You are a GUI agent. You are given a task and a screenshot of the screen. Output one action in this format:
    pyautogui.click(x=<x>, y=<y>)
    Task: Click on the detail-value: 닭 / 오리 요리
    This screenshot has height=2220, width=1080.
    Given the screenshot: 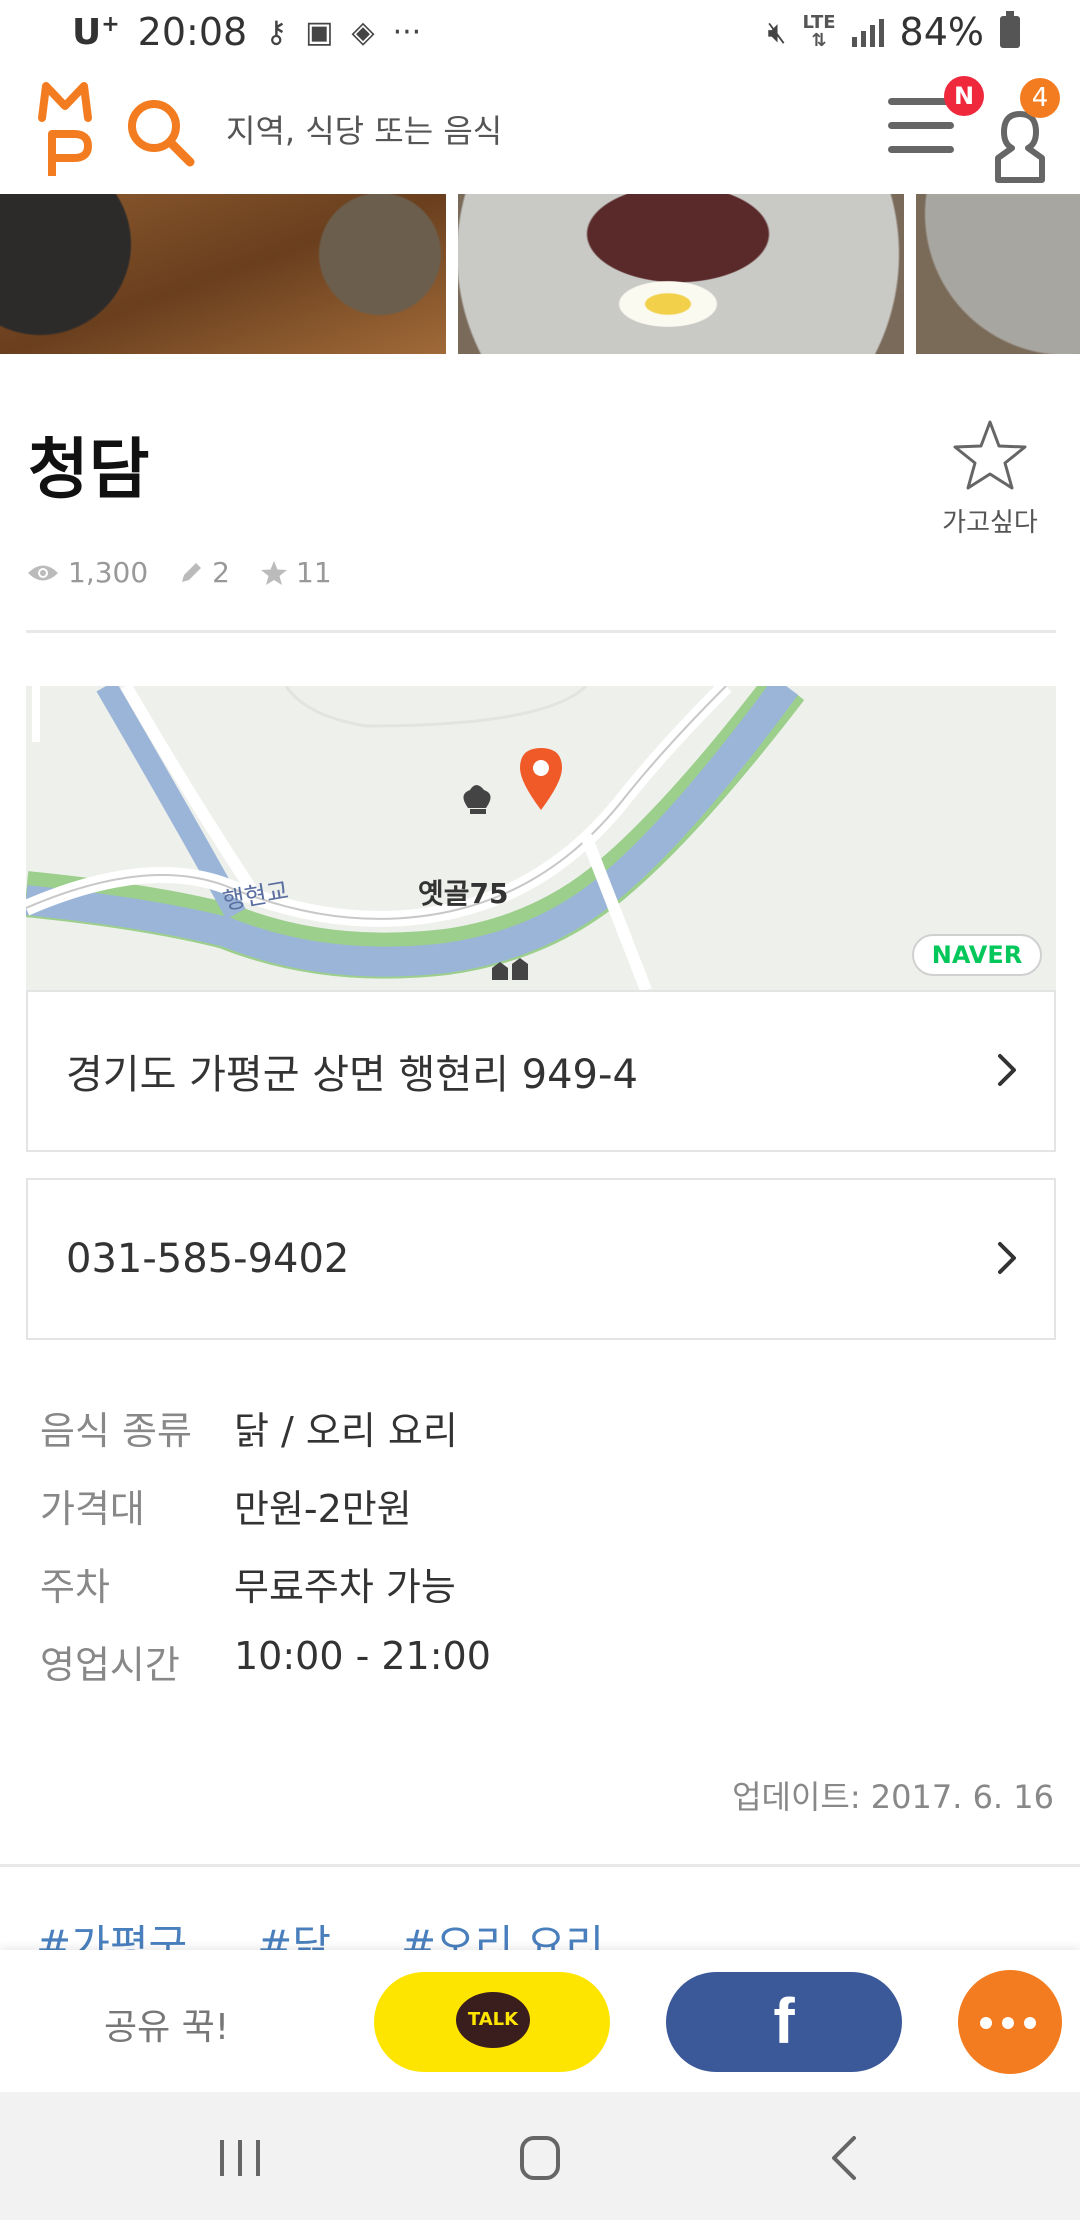 What is the action you would take?
    pyautogui.click(x=346, y=1431)
    